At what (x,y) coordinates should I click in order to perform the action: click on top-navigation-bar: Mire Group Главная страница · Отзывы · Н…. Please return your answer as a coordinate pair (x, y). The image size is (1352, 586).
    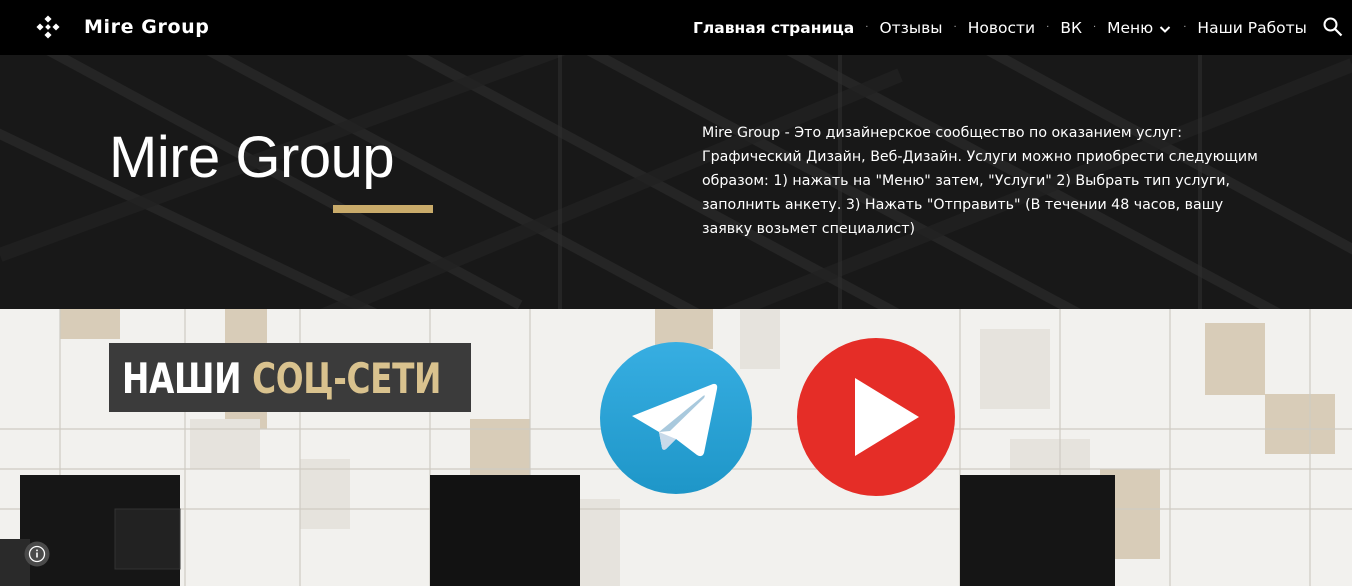
    Looking at the image, I should click on (676, 27).